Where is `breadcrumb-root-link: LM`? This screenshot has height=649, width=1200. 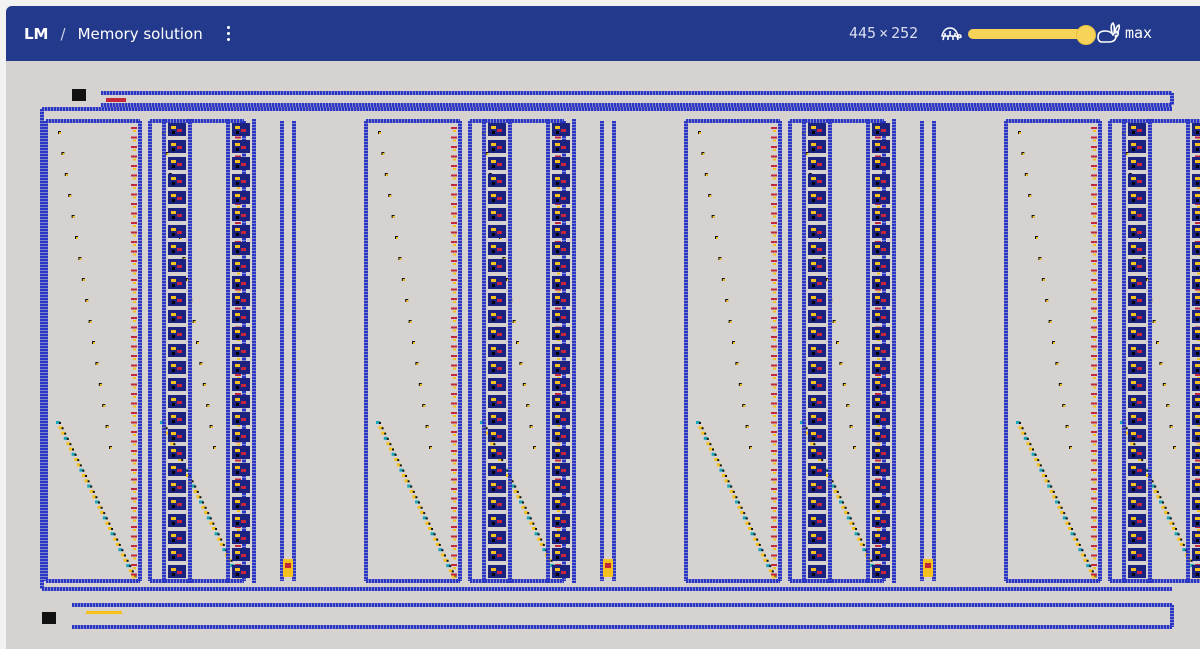
breadcrumb-root-link: LM is located at coordinates (36, 34).